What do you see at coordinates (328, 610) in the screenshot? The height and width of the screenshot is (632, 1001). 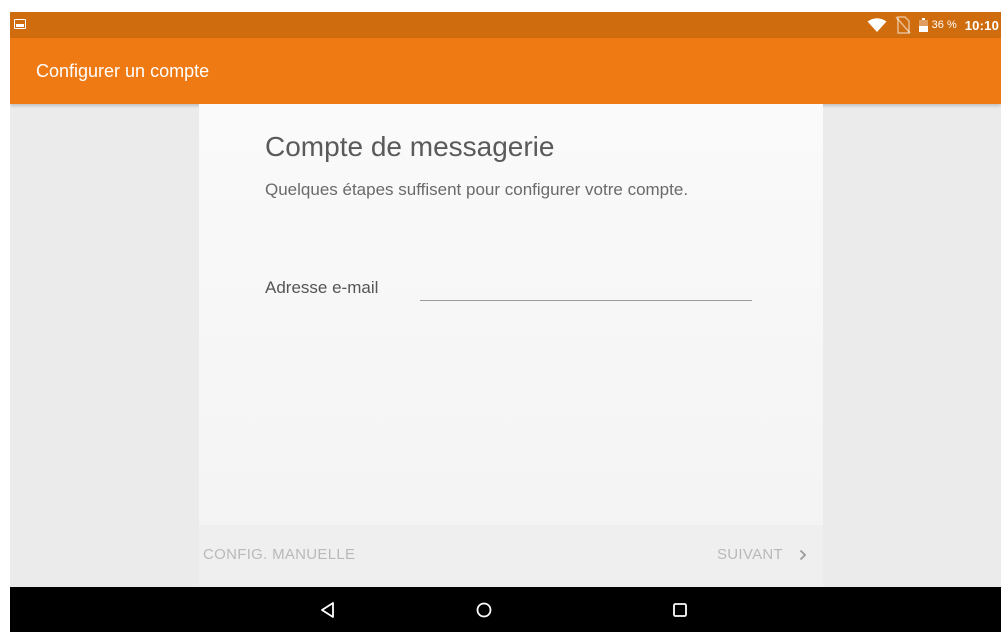 I see `back-icon` at bounding box center [328, 610].